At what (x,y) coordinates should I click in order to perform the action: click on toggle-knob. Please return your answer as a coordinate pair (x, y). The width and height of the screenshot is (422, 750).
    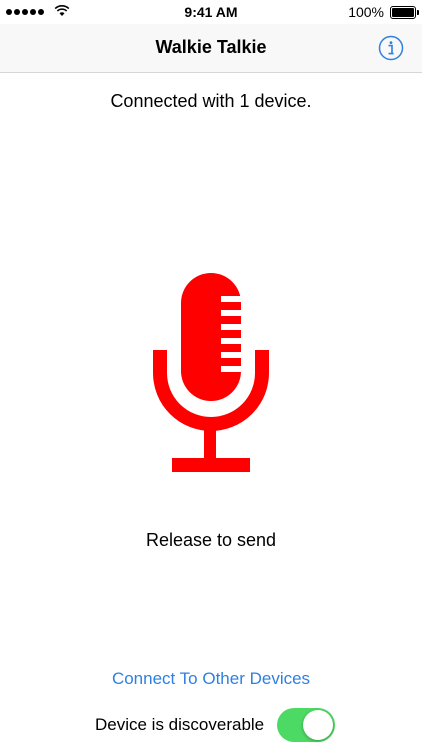
    Looking at the image, I should click on (318, 725).